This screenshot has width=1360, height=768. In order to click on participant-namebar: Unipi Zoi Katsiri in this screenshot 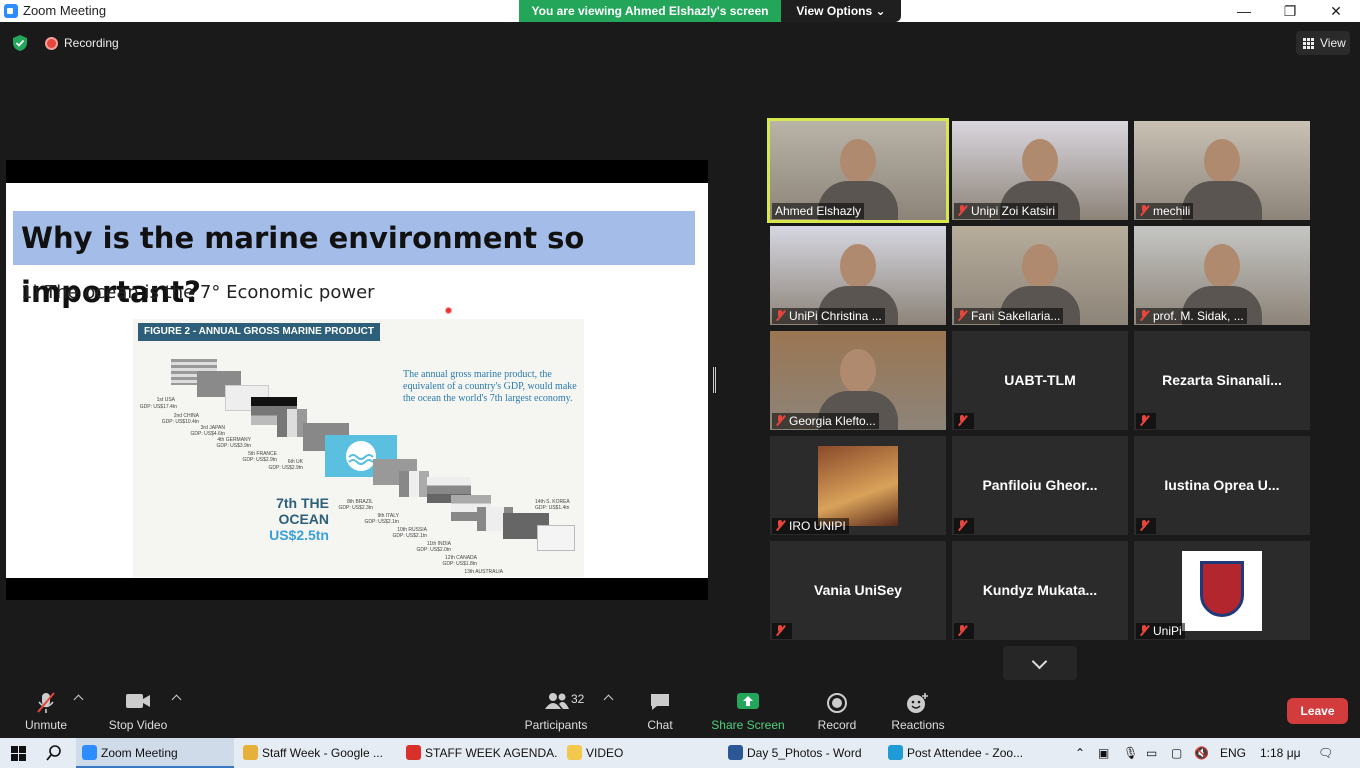, I will do `click(1006, 211)`.